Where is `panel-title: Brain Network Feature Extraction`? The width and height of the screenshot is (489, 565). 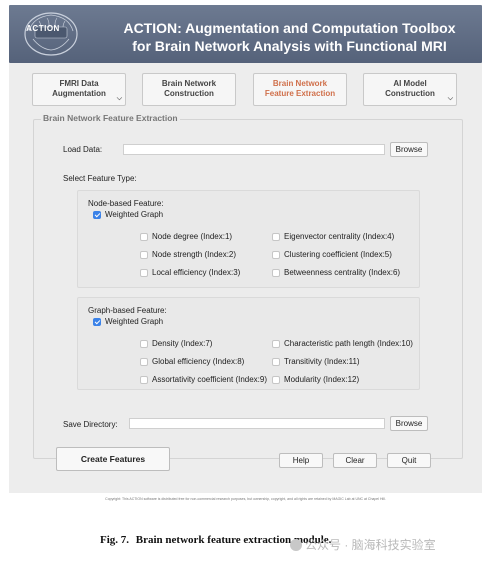
panel-title: Brain Network Feature Extraction is located at coordinates (110, 118).